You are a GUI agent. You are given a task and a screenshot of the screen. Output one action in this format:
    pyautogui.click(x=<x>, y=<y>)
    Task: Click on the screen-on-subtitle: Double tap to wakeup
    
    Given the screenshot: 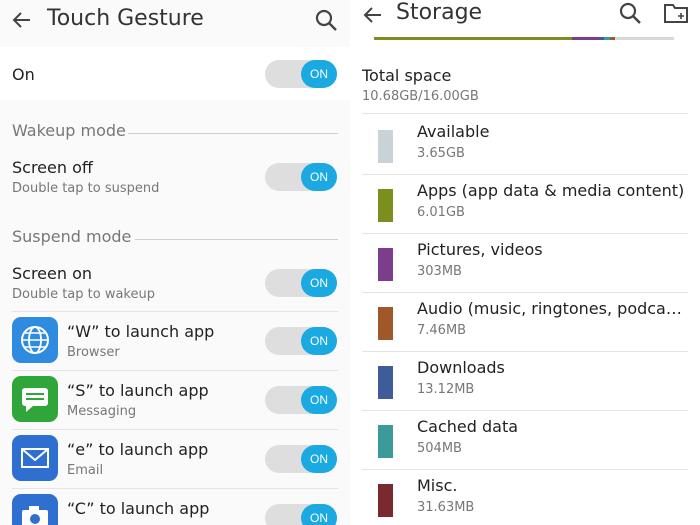 What is the action you would take?
    pyautogui.click(x=83, y=294)
    